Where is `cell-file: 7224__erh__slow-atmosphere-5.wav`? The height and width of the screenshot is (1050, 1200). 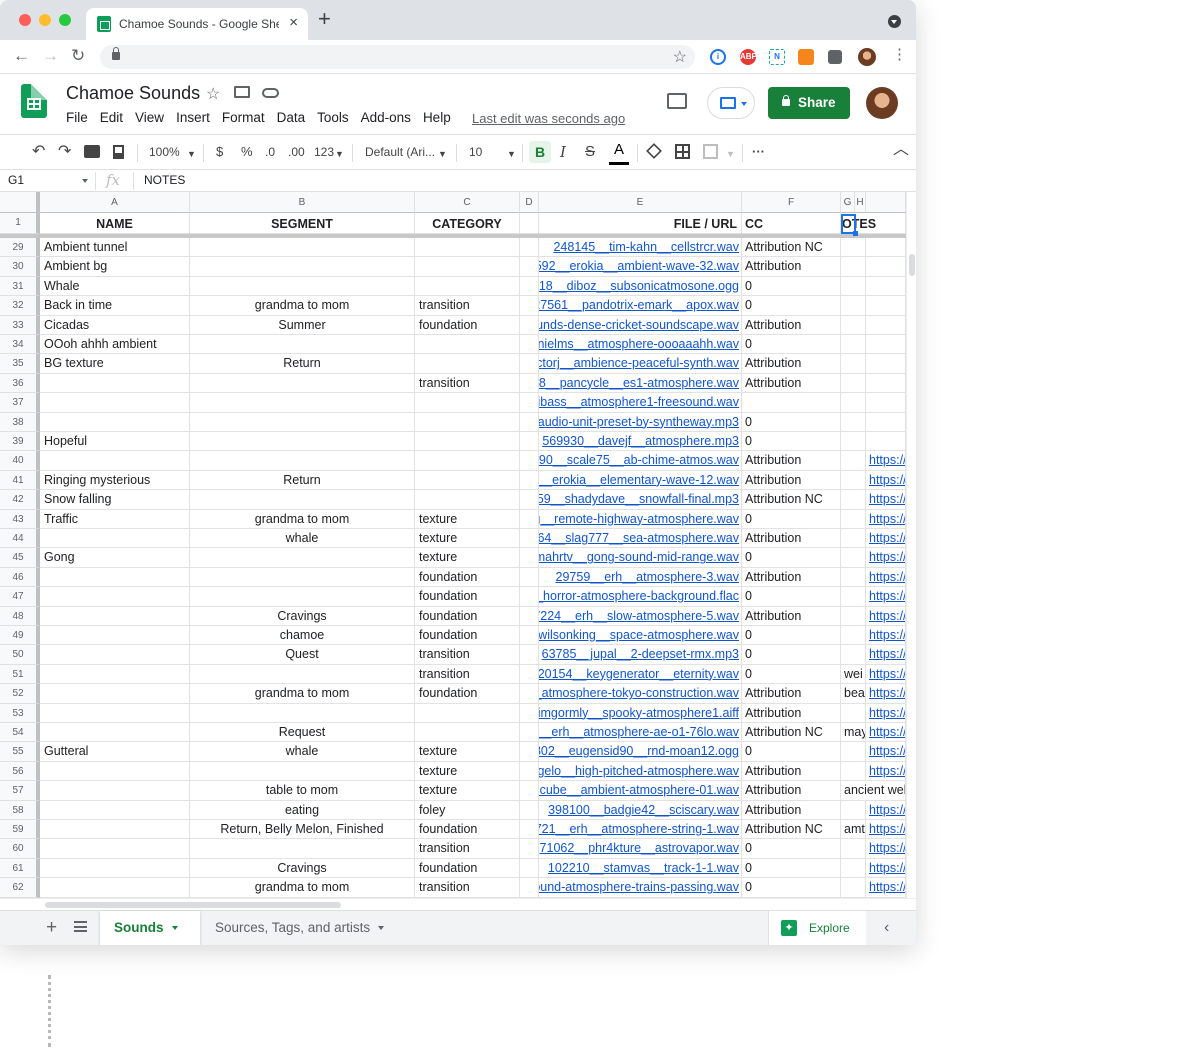 cell-file: 7224__erh__slow-atmosphere-5.wav is located at coordinates (640, 616).